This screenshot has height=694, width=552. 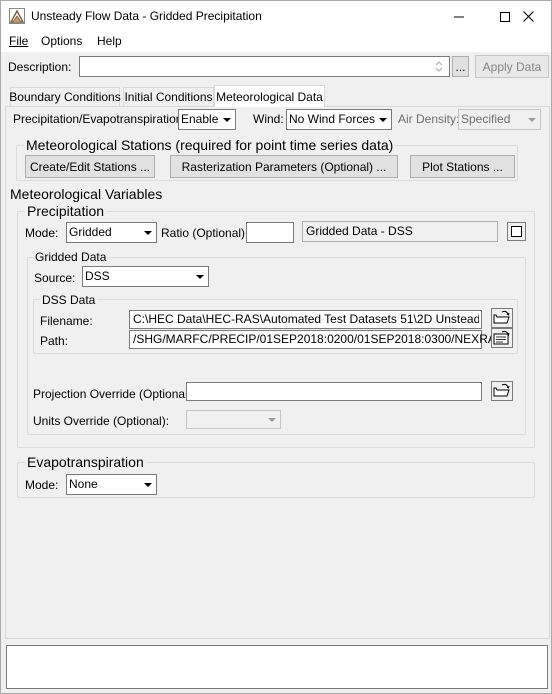 I want to click on minimize-icon, so click(x=459, y=16).